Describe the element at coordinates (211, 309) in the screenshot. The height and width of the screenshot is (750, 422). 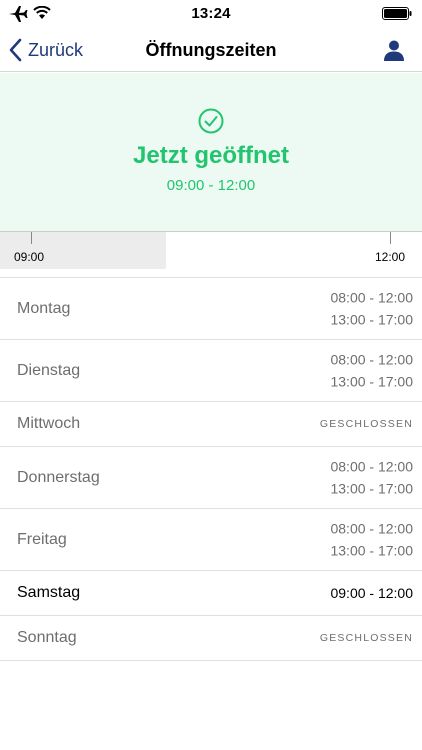
I see `day-row-montag: Montag 08:00 - 12:00 13:00 - 17:00` at that location.